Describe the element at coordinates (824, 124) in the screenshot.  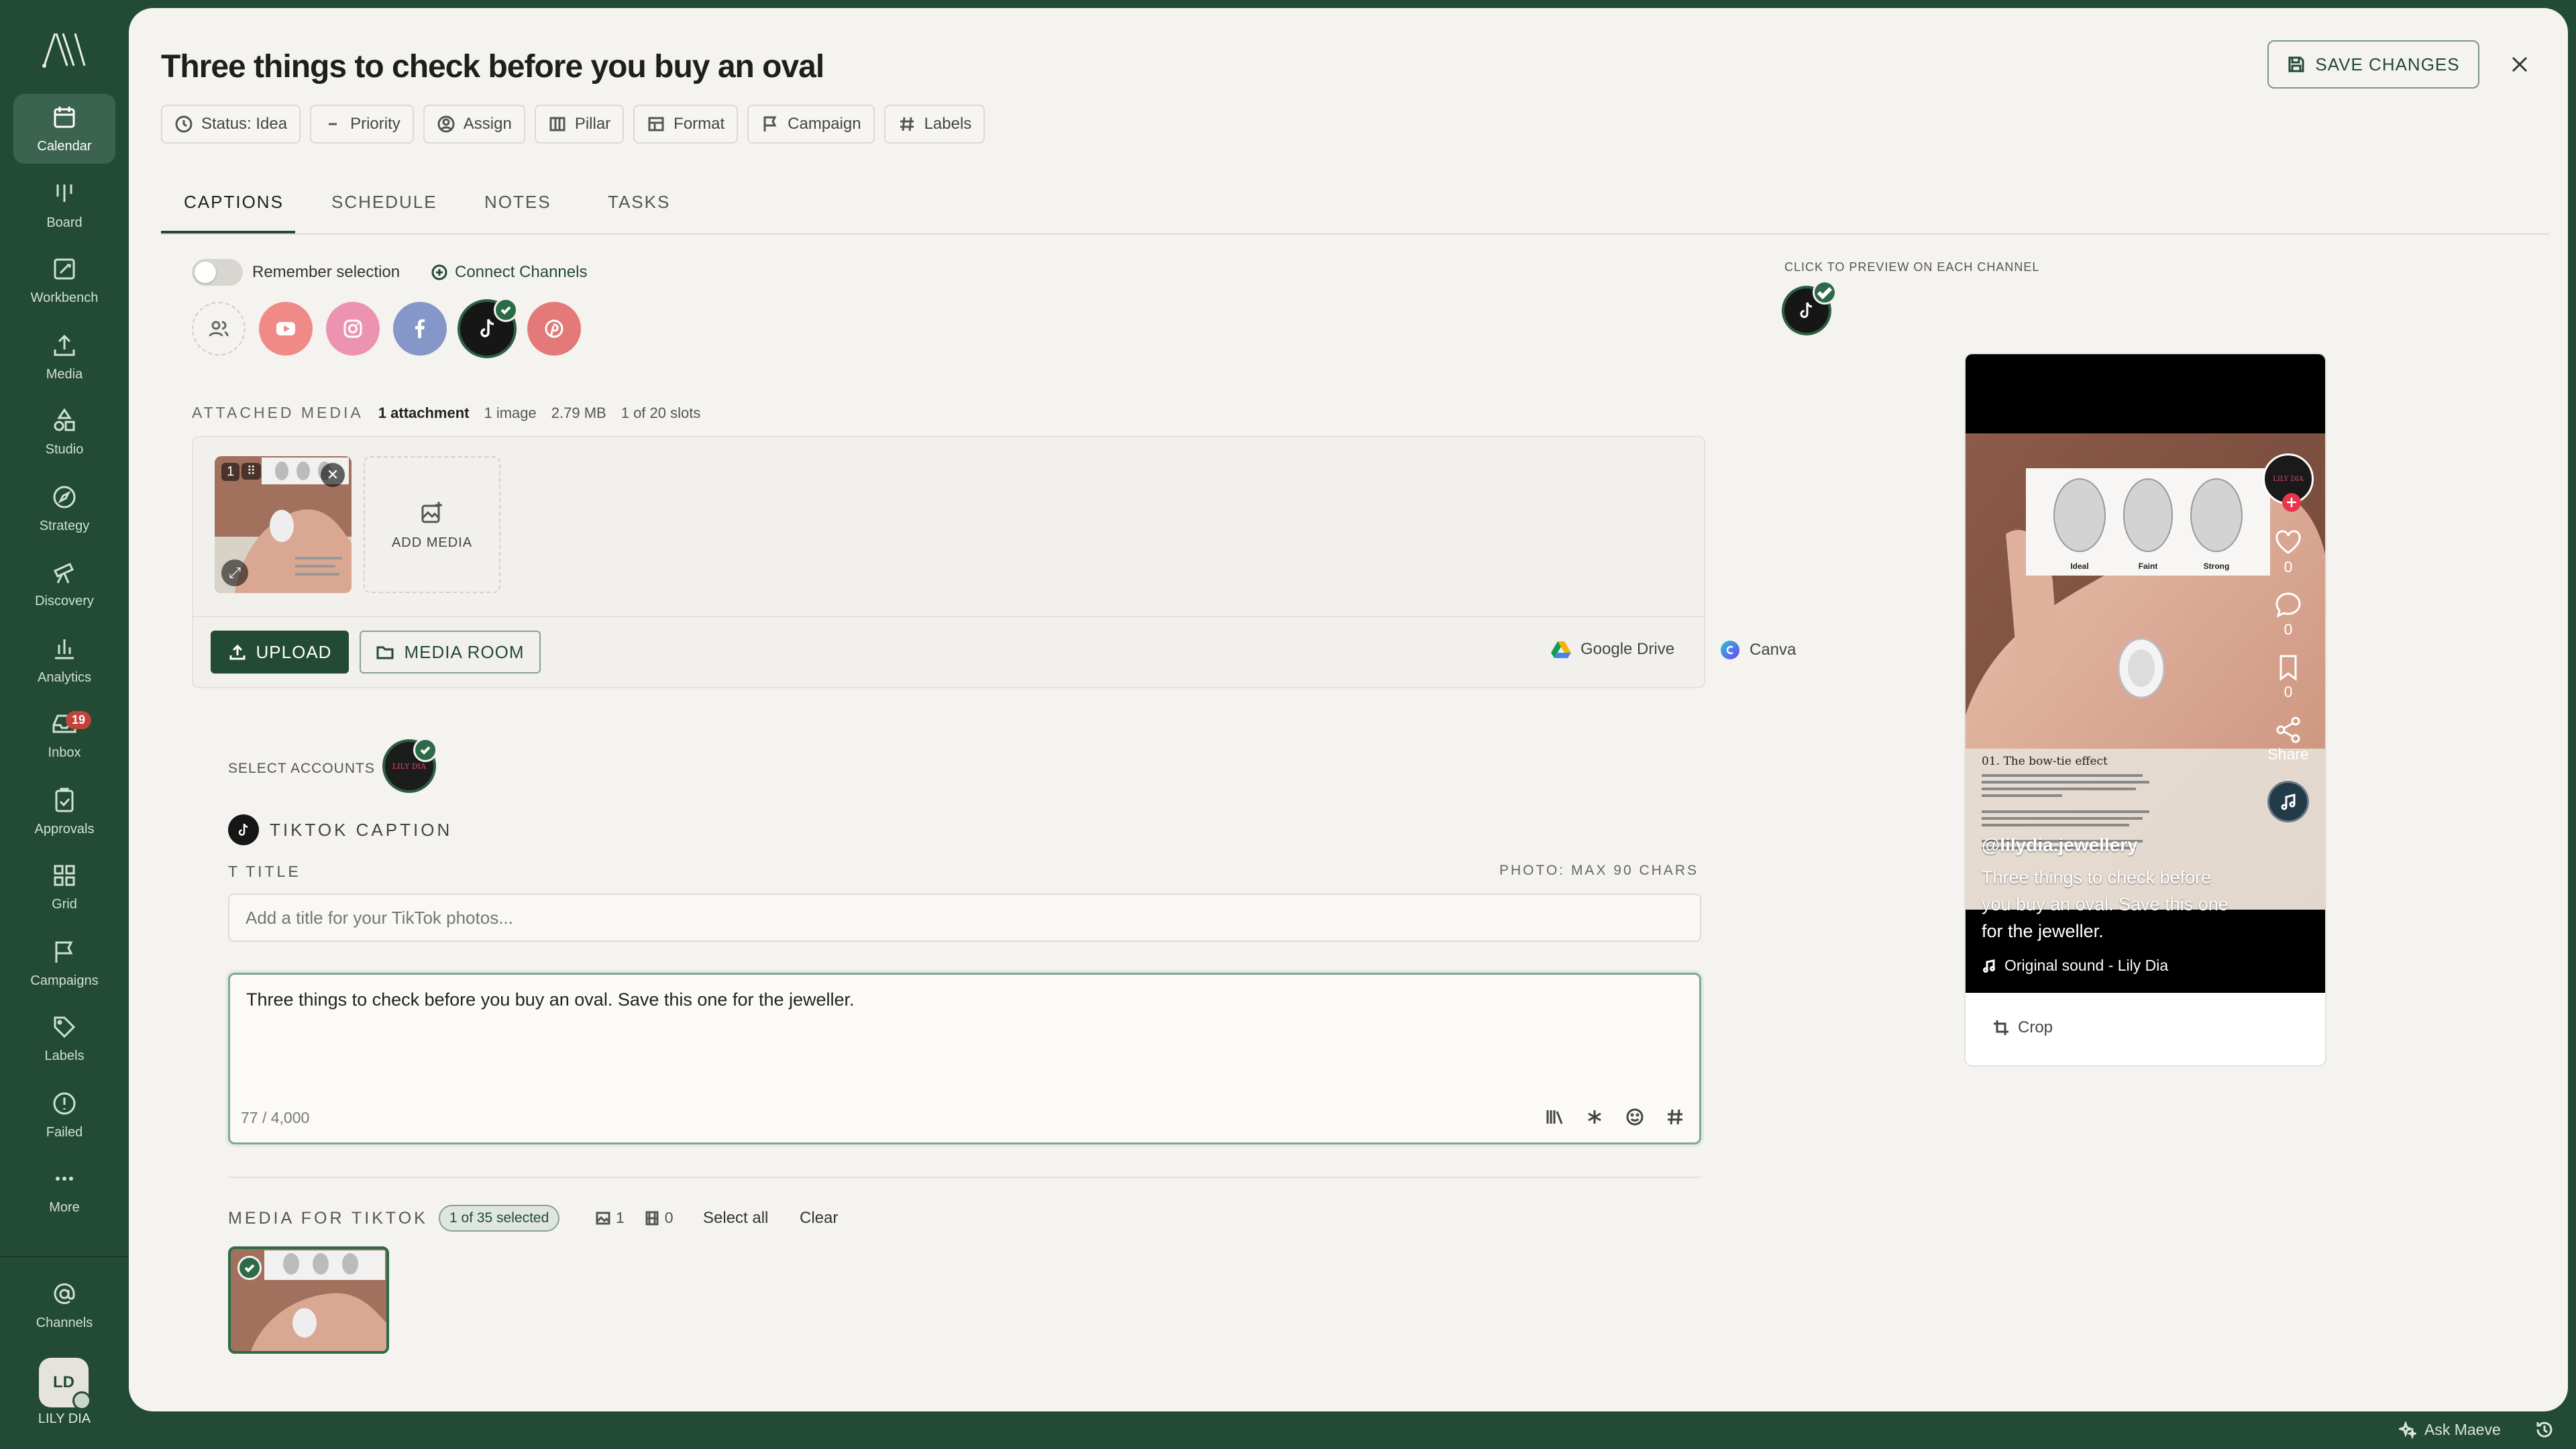
I see `campaign-chip-label: Campaign` at that location.